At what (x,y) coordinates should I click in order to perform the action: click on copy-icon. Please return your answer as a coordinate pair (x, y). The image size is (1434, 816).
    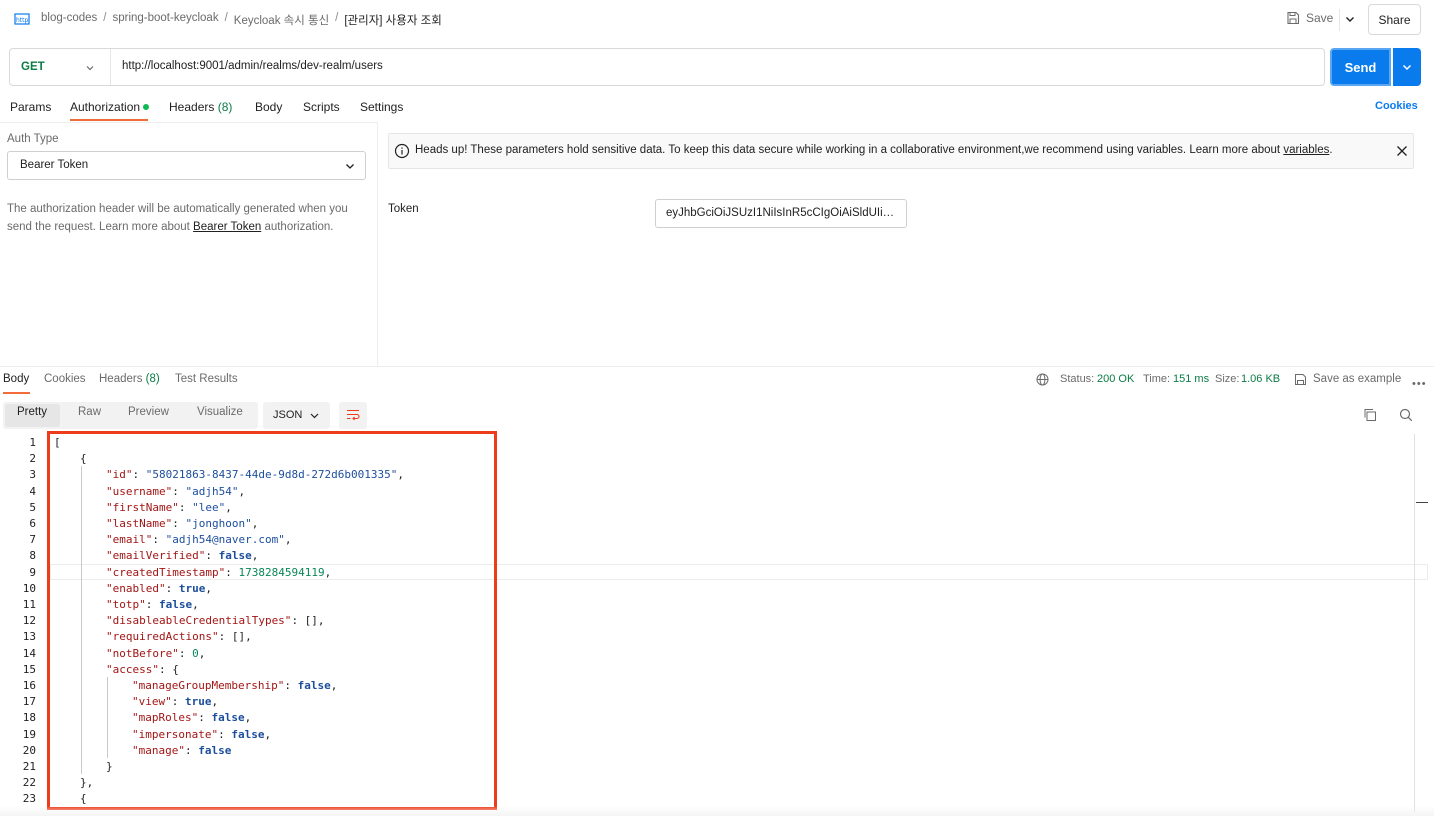
    Looking at the image, I should click on (1370, 415).